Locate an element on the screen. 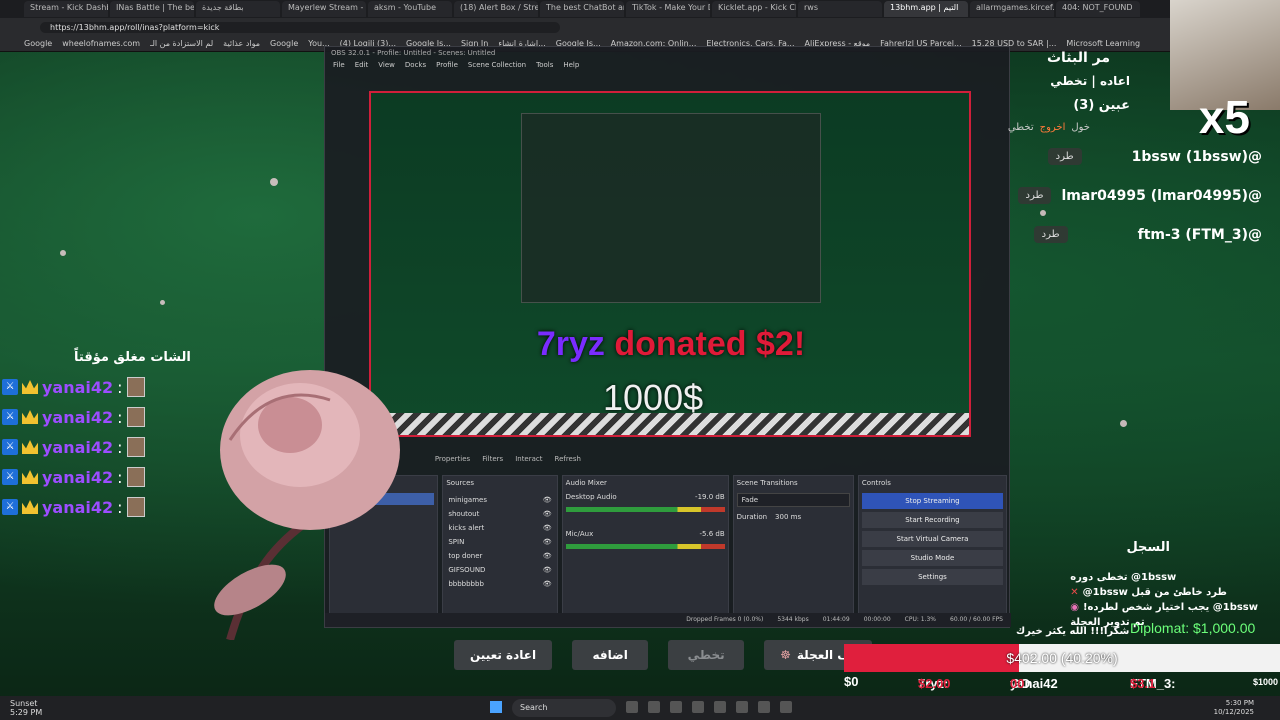 The width and height of the screenshot is (1280, 720). source-item: minigames 👁 is located at coordinates (499, 500).